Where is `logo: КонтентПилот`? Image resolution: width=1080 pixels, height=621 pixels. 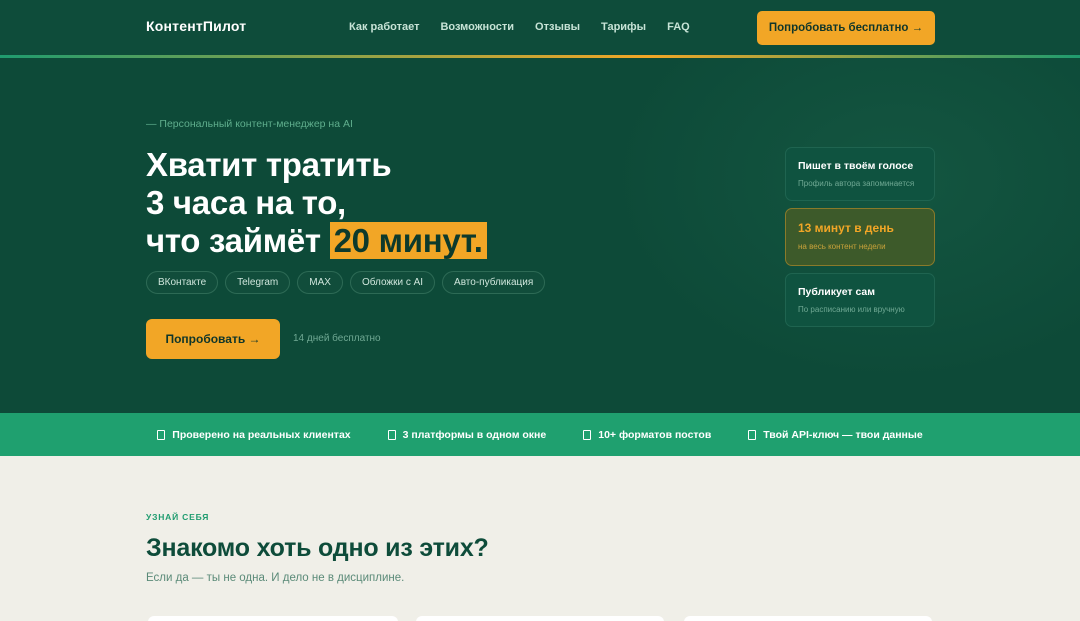
logo: КонтентПилот is located at coordinates (196, 26).